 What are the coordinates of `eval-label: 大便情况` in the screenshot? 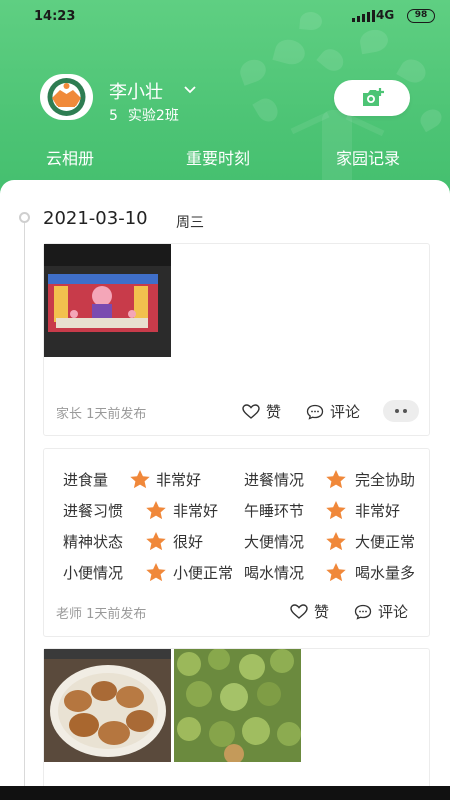 It's located at (274, 542).